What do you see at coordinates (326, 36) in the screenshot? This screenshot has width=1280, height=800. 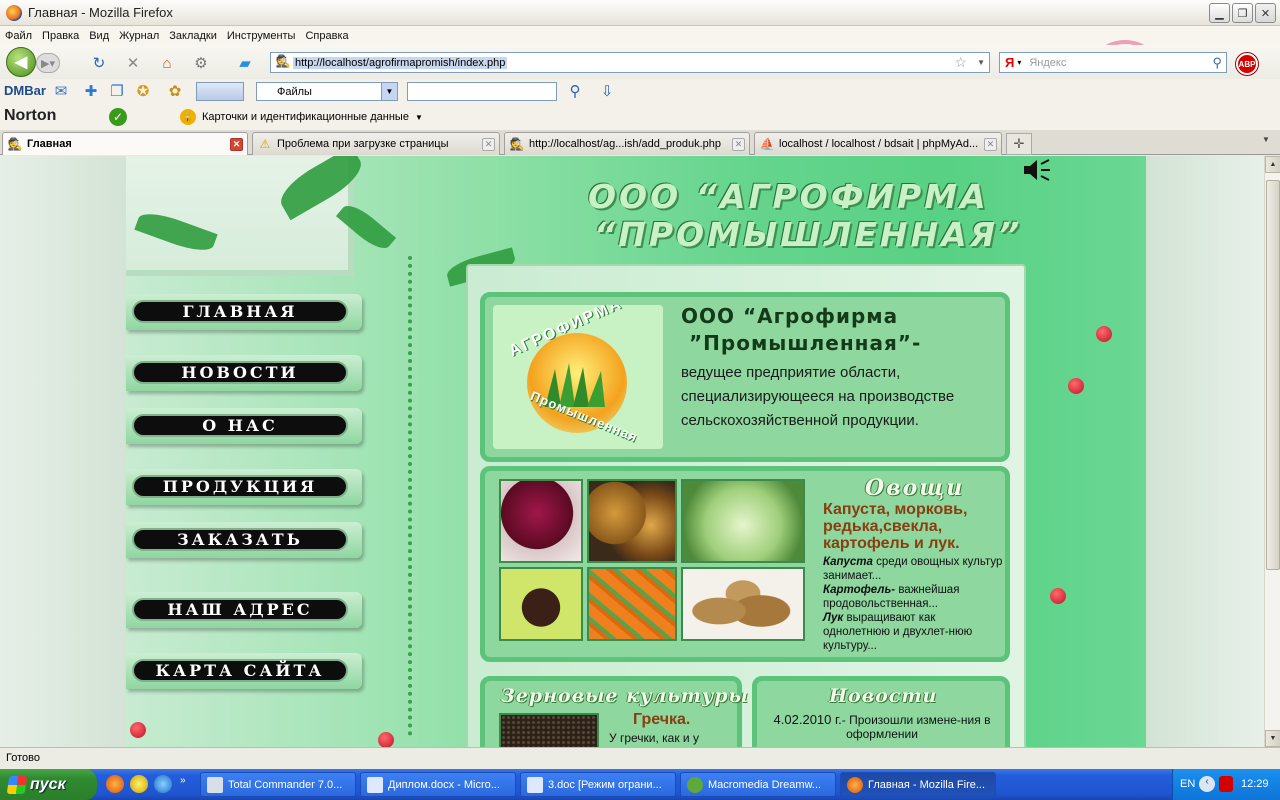 I see `menu-help: Справка` at bounding box center [326, 36].